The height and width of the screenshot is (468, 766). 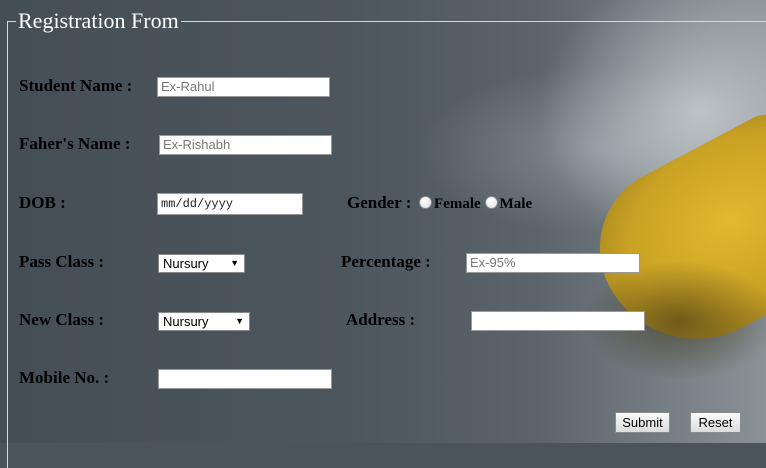 What do you see at coordinates (491, 202) in the screenshot?
I see `gender-male-radio` at bounding box center [491, 202].